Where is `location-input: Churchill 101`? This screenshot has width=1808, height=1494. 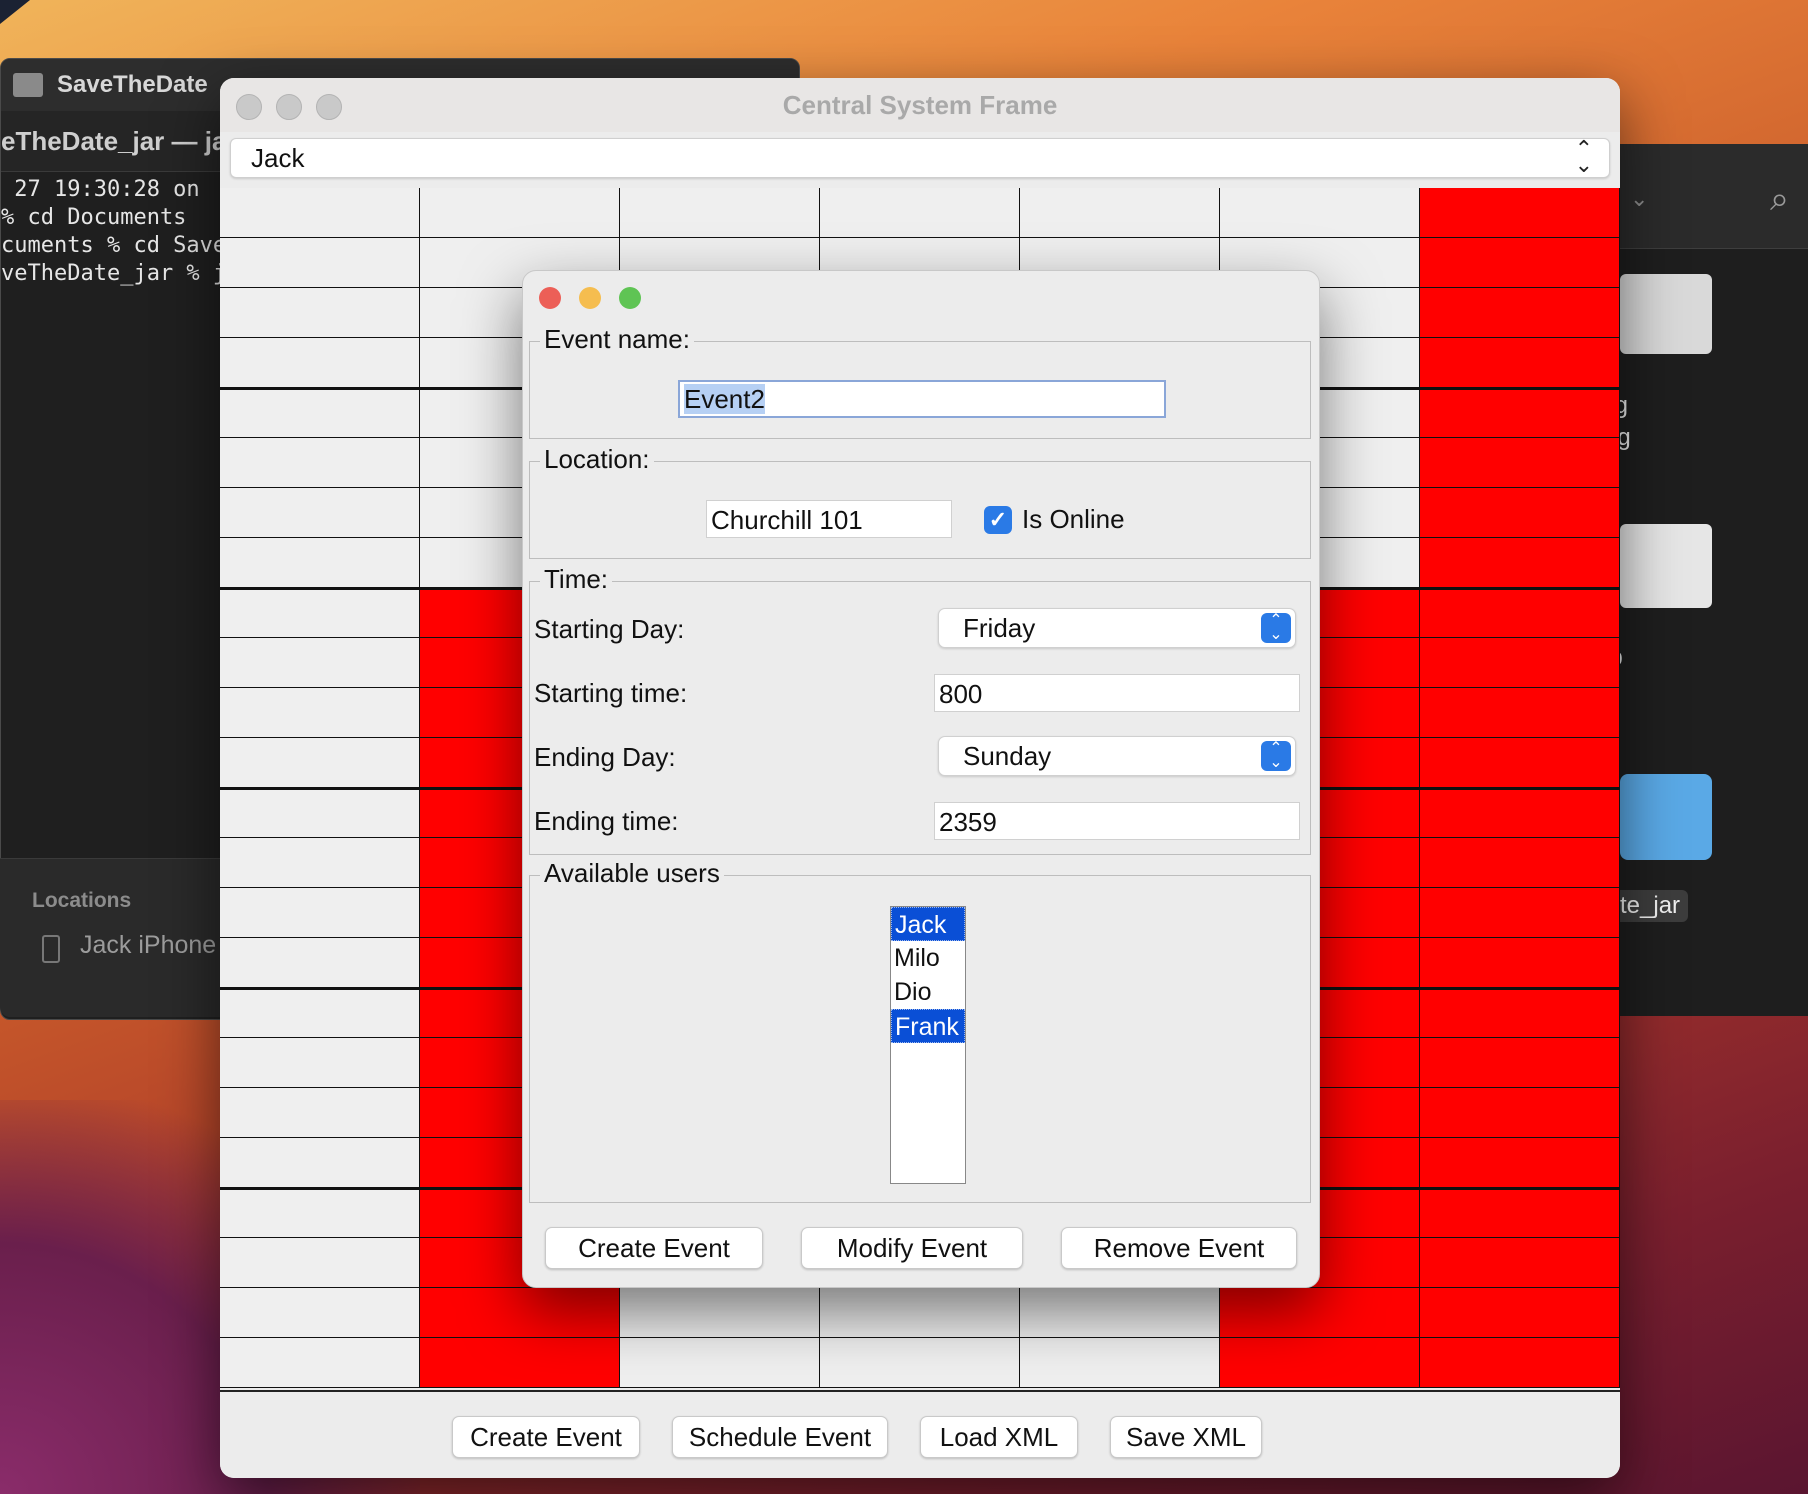 location-input: Churchill 101 is located at coordinates (829, 519).